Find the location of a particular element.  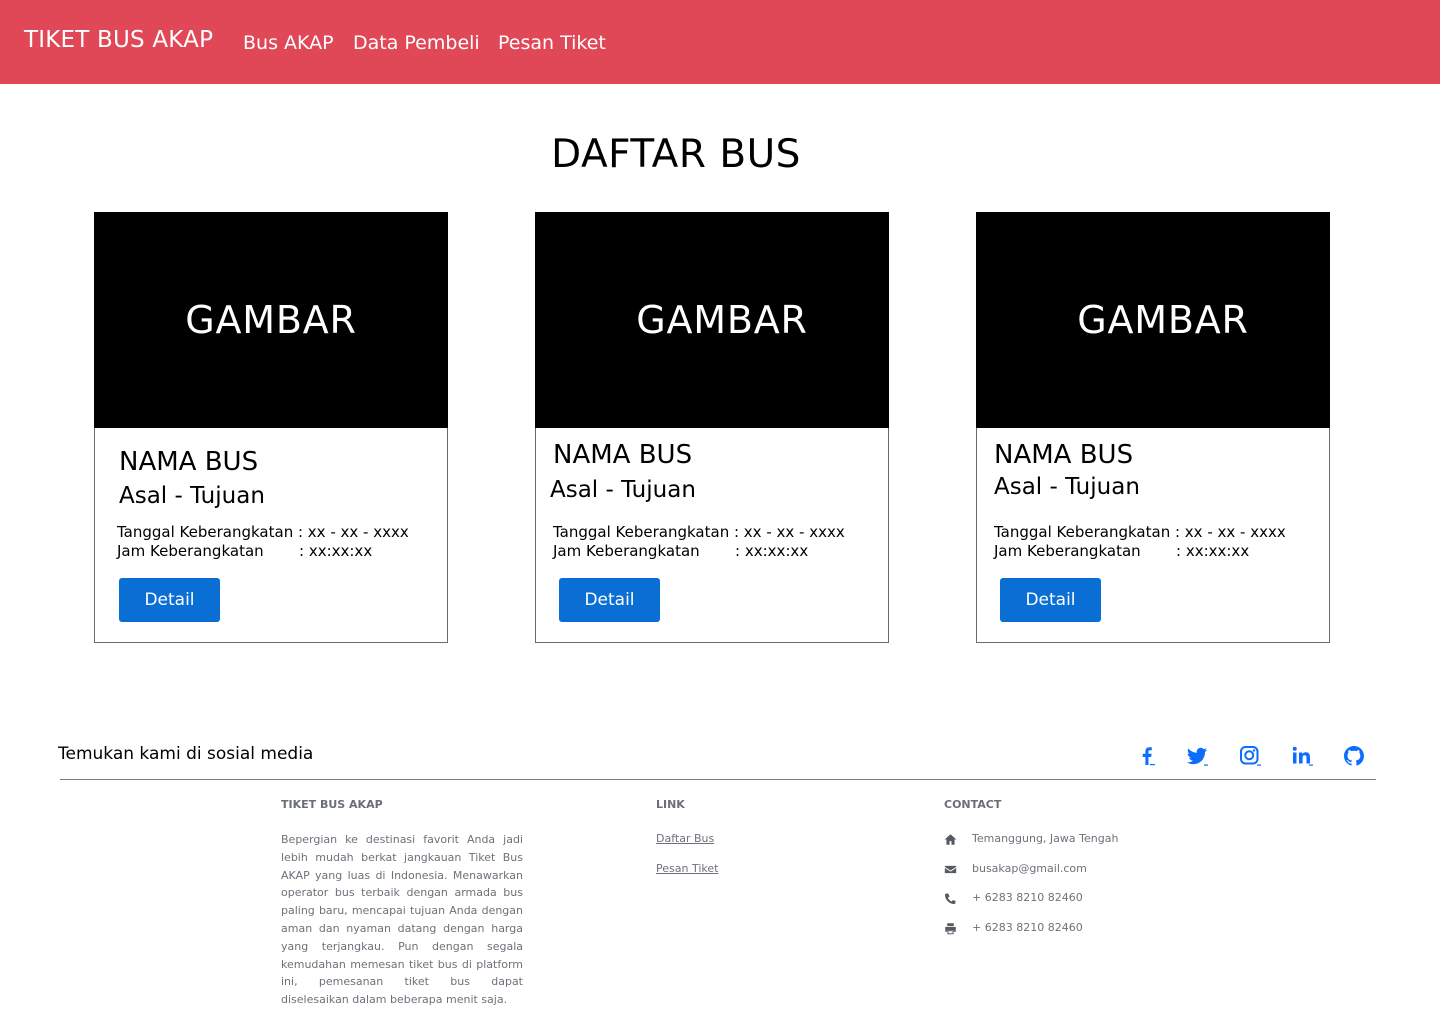

instagram-icon is located at coordinates (1250, 756).